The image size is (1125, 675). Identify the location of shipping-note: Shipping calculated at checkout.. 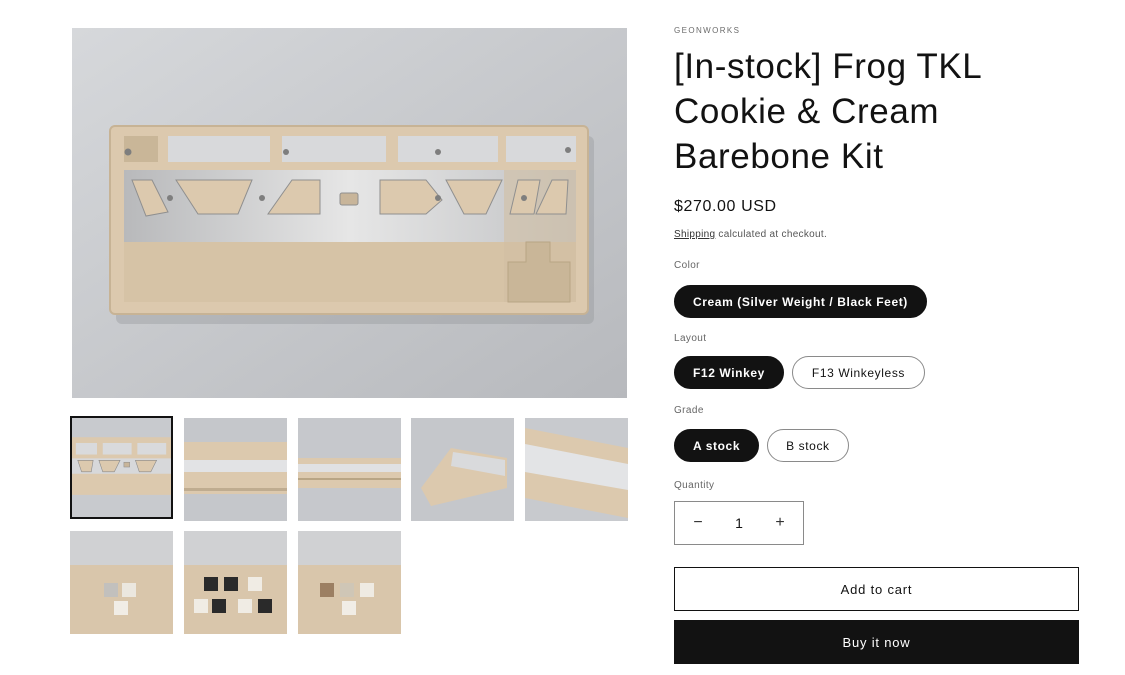
(750, 234).